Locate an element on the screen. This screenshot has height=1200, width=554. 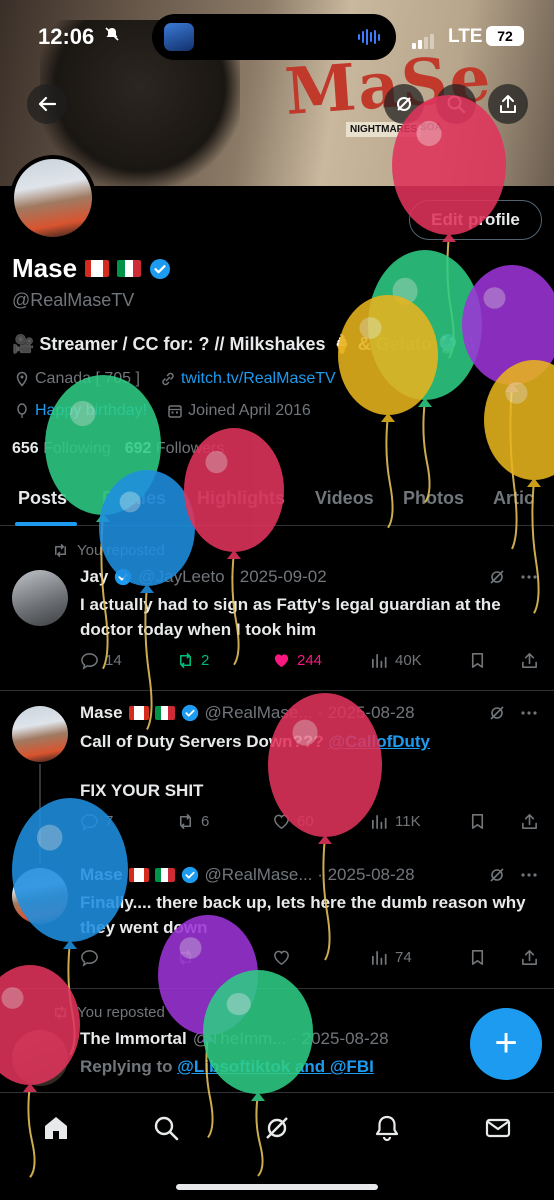
post-author: The Immortal is located at coordinates (133, 1039).